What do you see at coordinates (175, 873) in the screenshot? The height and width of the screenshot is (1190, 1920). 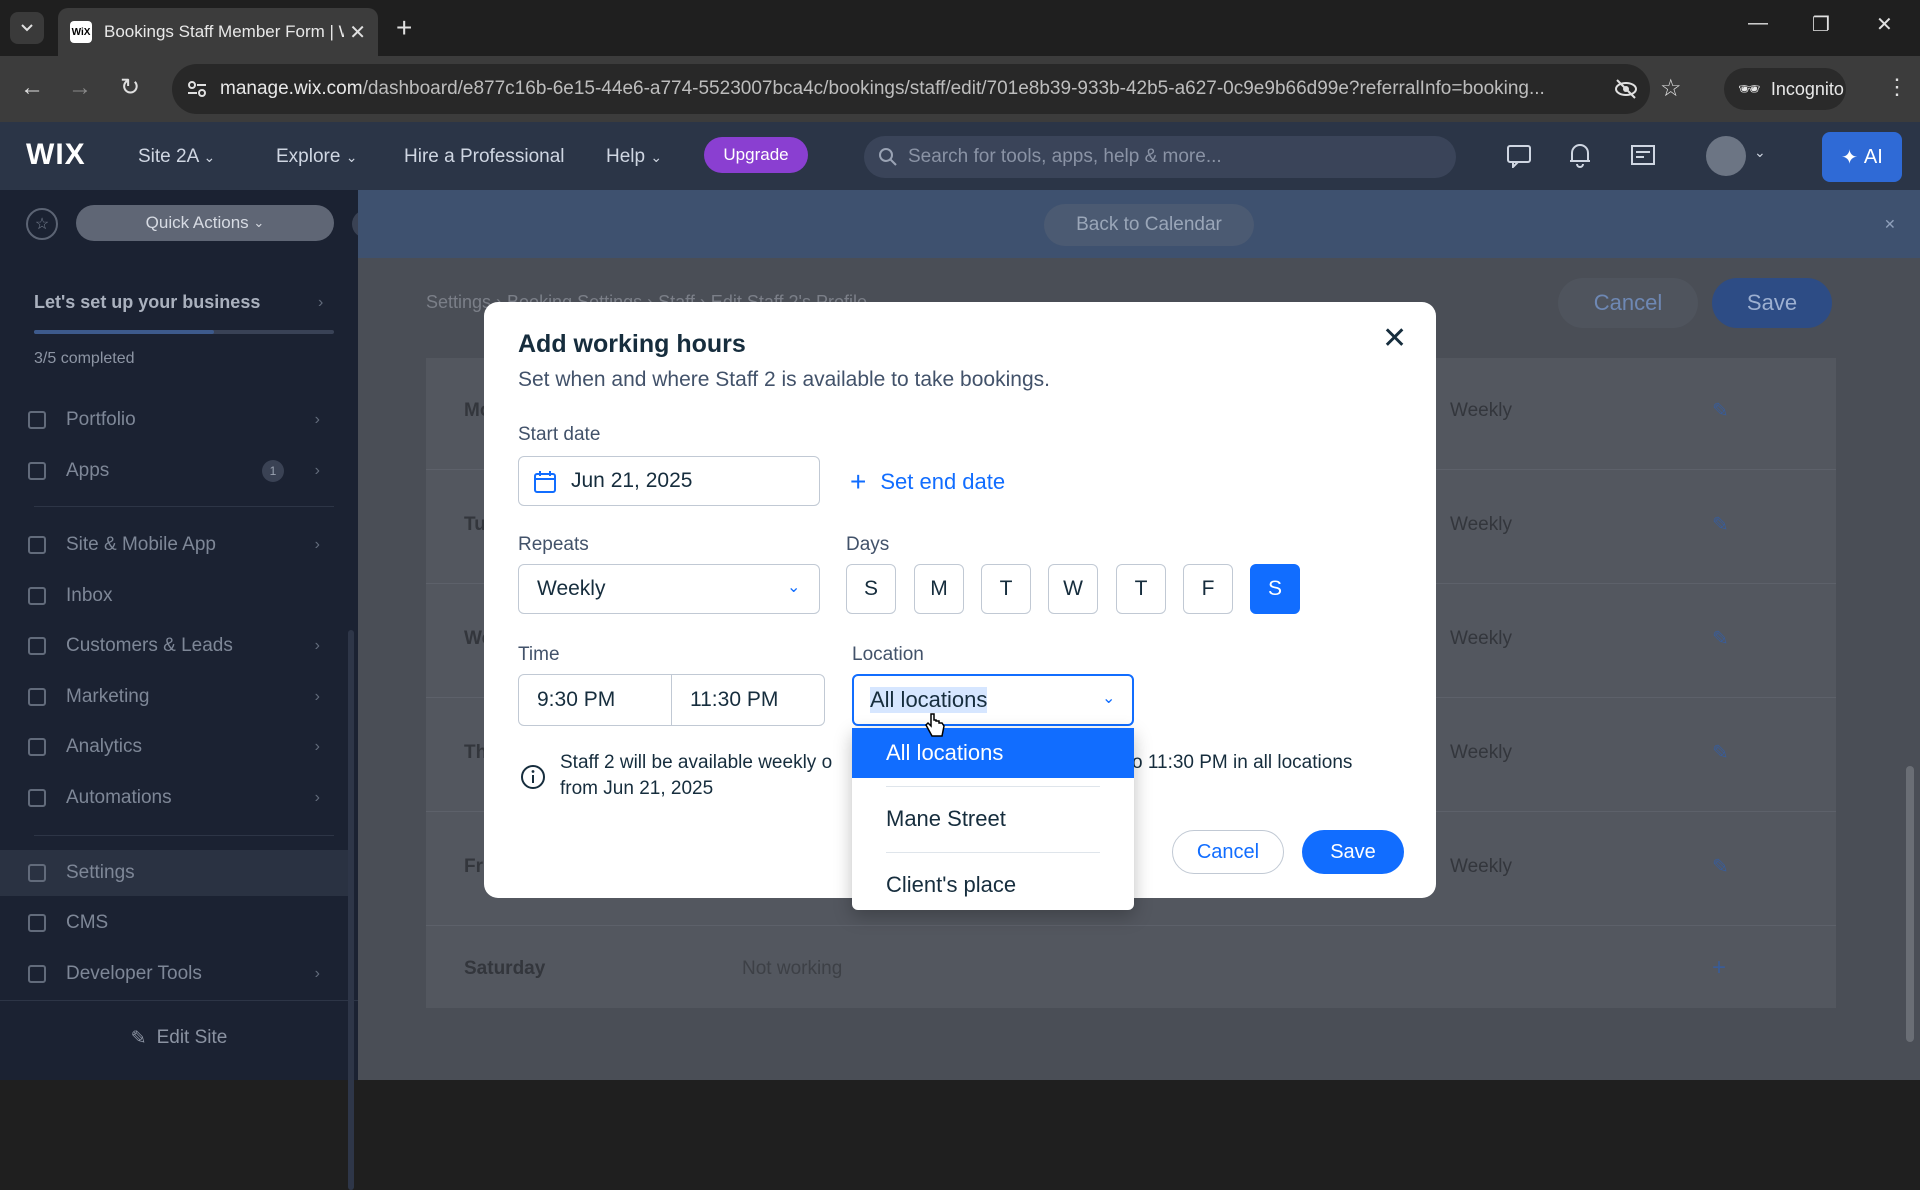 I see `sidebar-item-settings: Settings` at bounding box center [175, 873].